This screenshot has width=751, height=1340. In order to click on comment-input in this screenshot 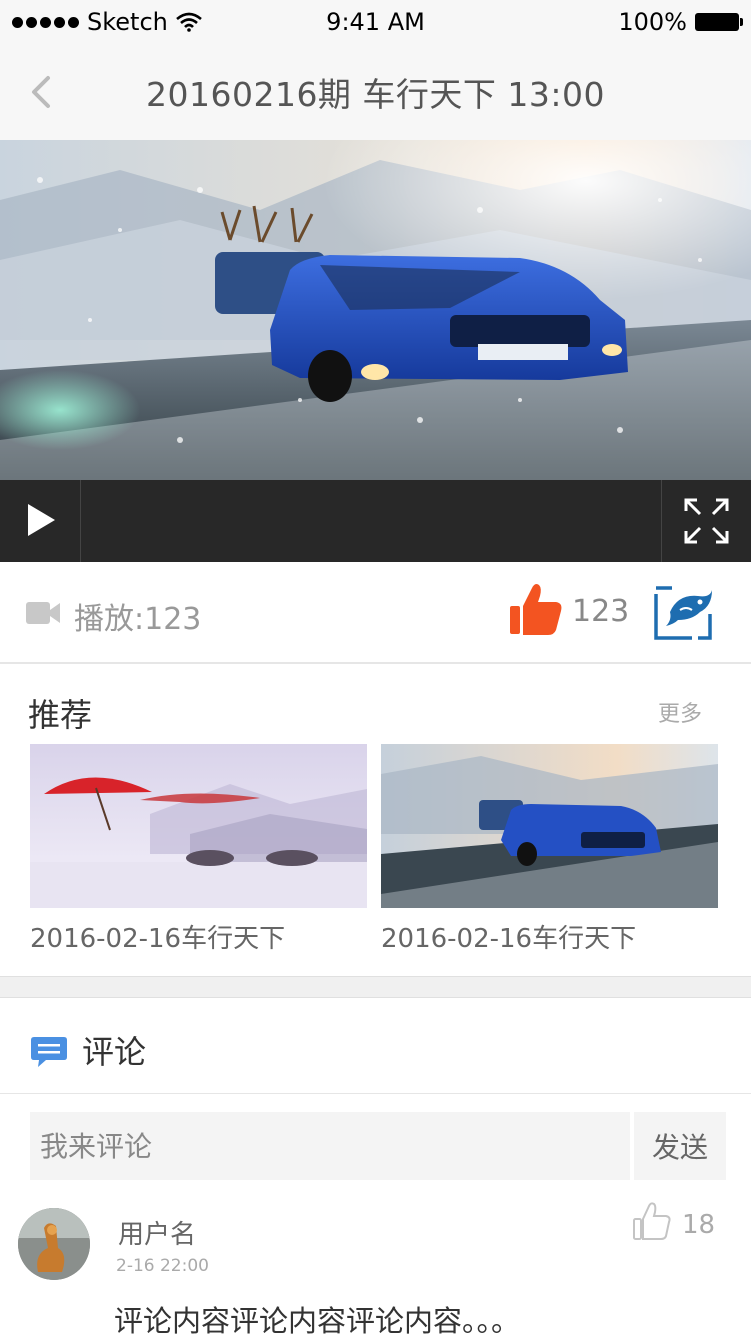, I will do `click(330, 1146)`.